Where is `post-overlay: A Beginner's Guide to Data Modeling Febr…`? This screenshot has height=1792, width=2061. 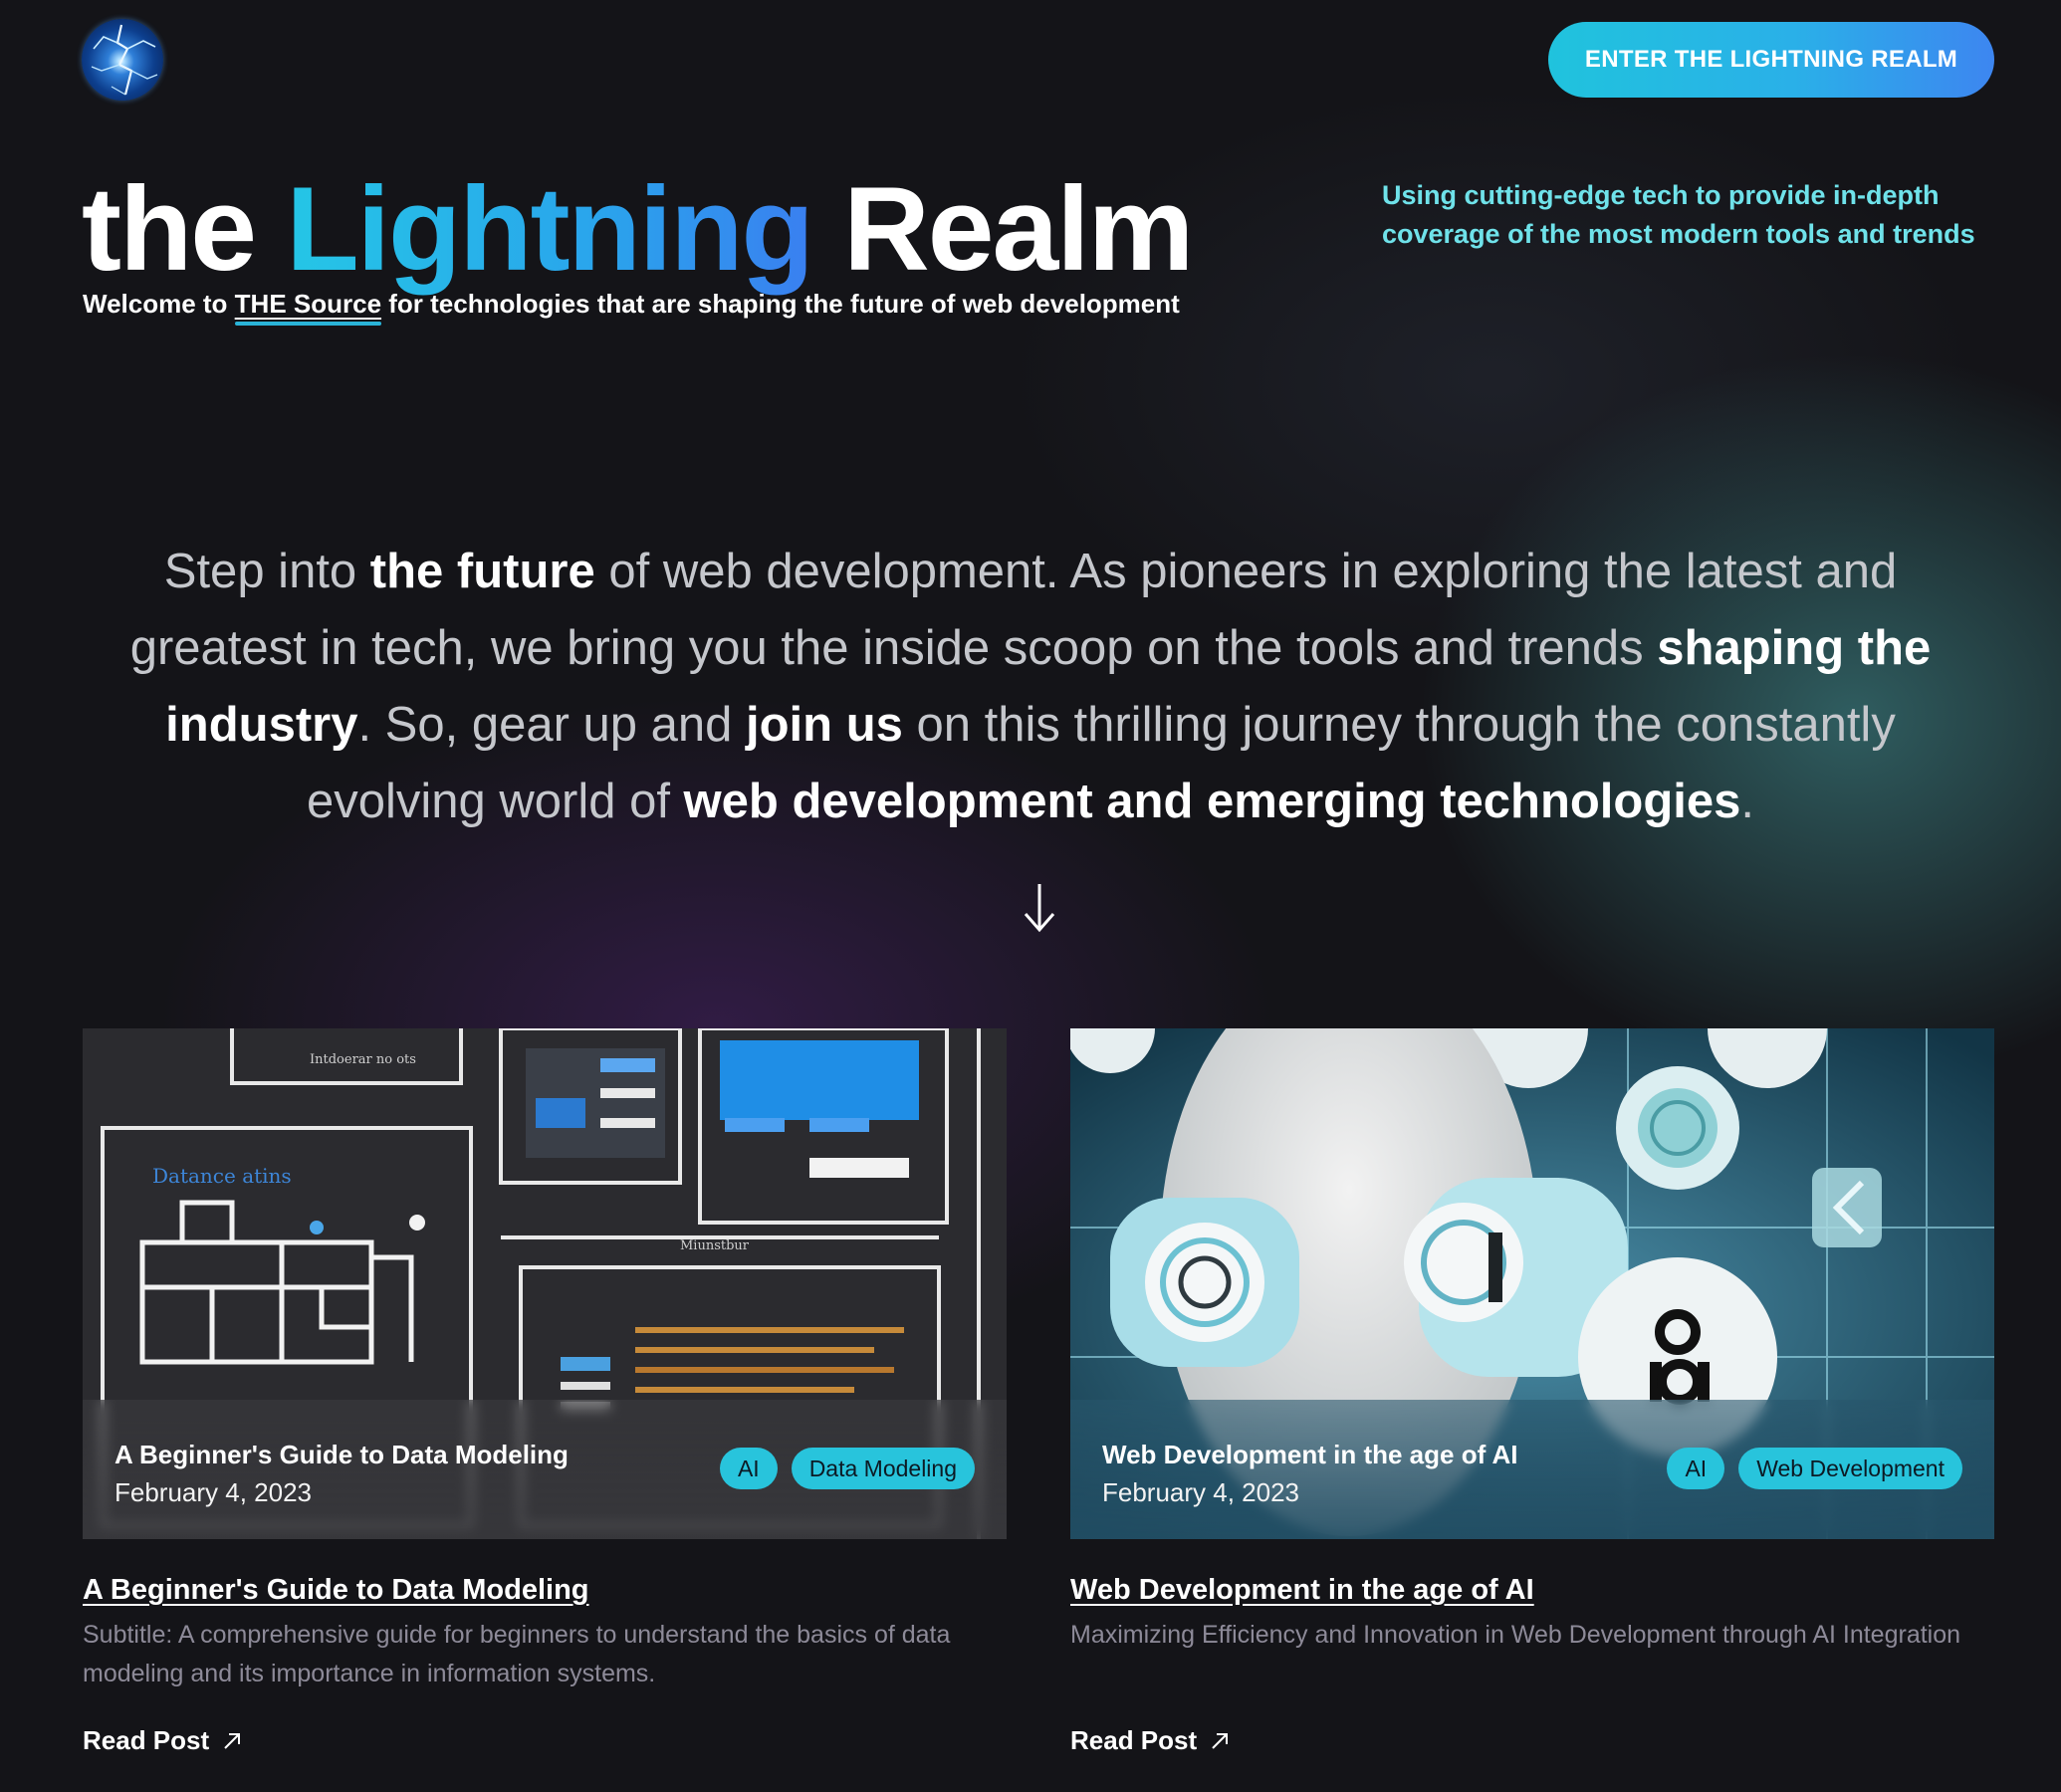
post-overlay: A Beginner's Guide to Data Modeling Febr… is located at coordinates (545, 1469).